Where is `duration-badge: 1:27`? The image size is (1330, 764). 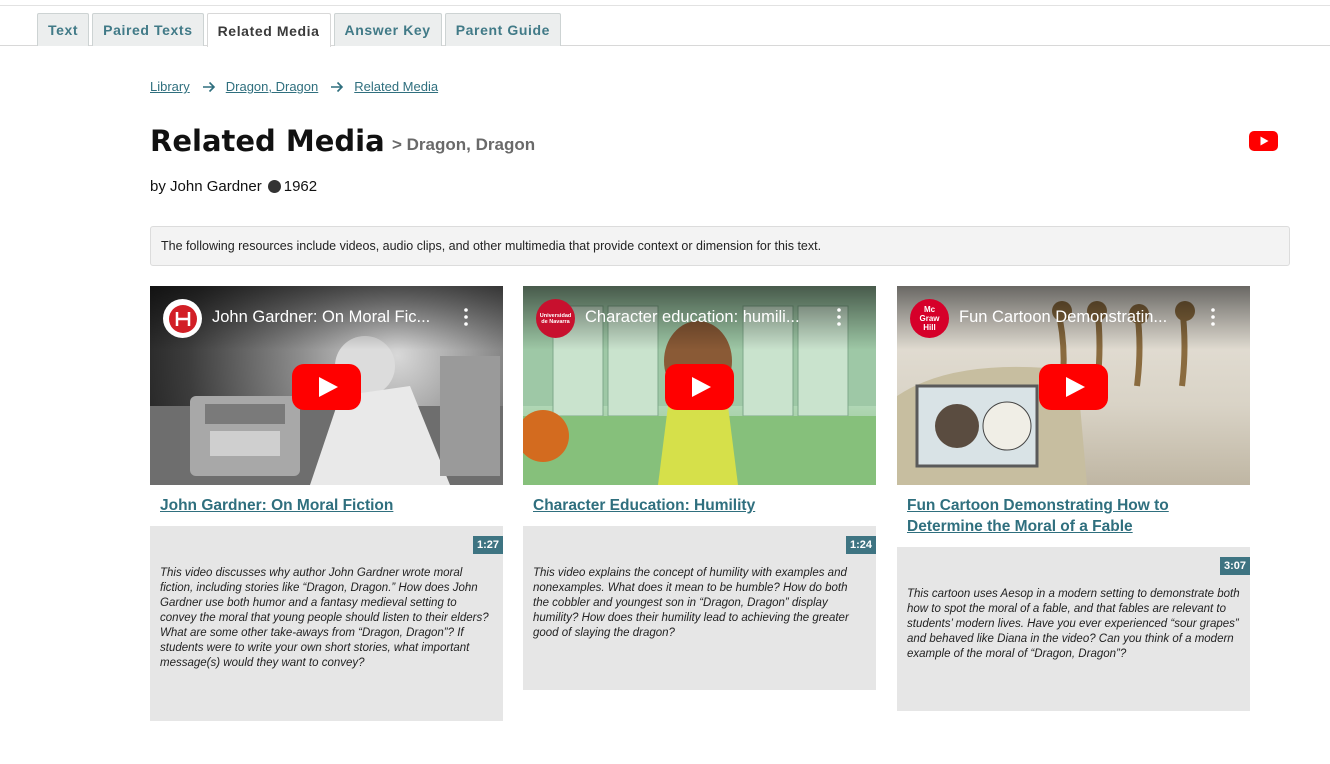 duration-badge: 1:27 is located at coordinates (487, 545).